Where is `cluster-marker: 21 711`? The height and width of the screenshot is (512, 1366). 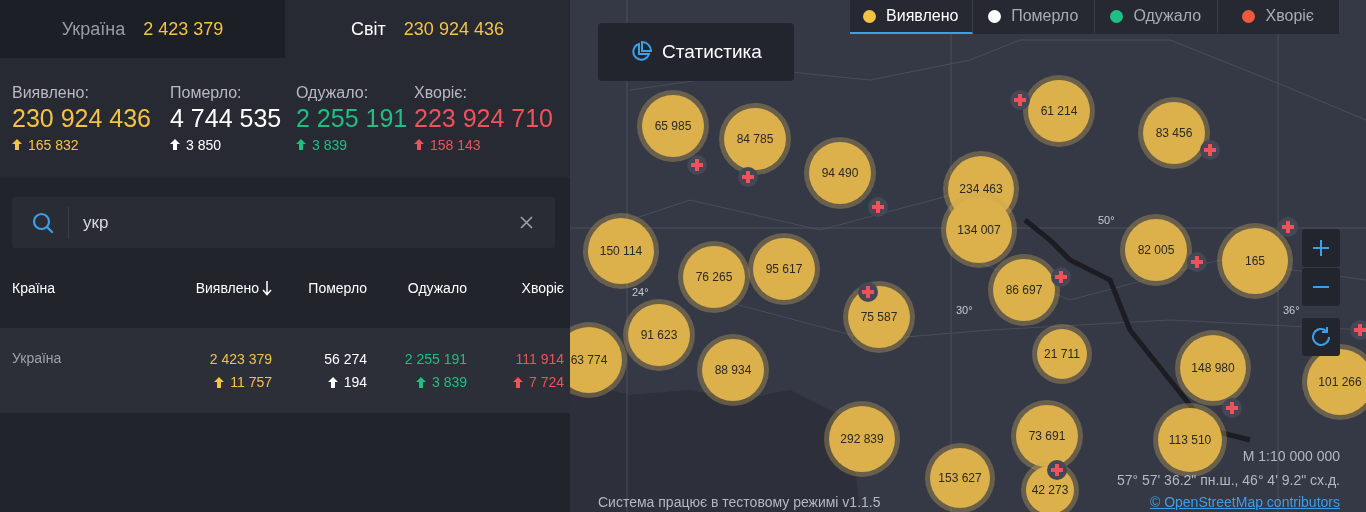
cluster-marker: 21 711 is located at coordinates (1062, 354).